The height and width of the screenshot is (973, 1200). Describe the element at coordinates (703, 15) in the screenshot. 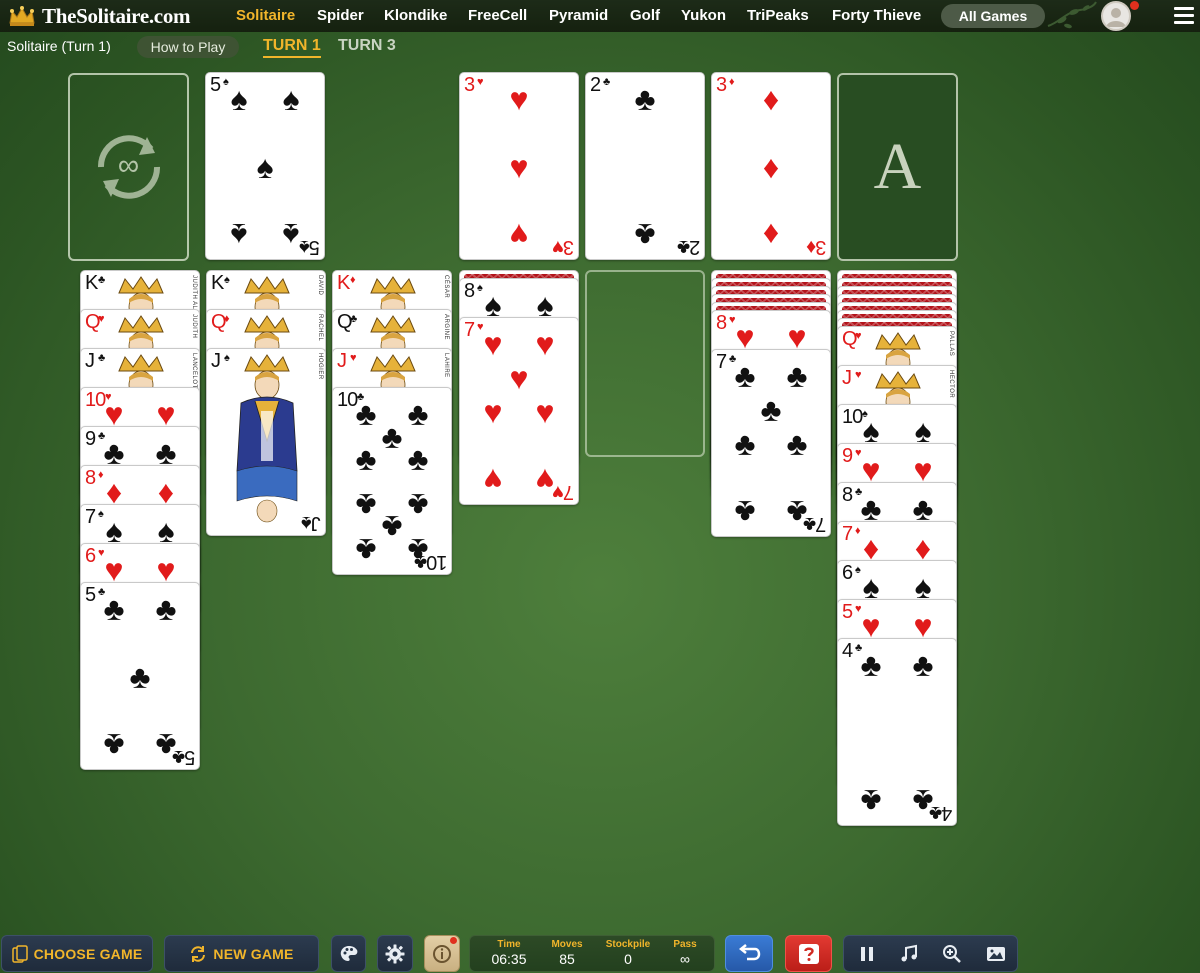

I see `nav-yukon: Yukon` at that location.